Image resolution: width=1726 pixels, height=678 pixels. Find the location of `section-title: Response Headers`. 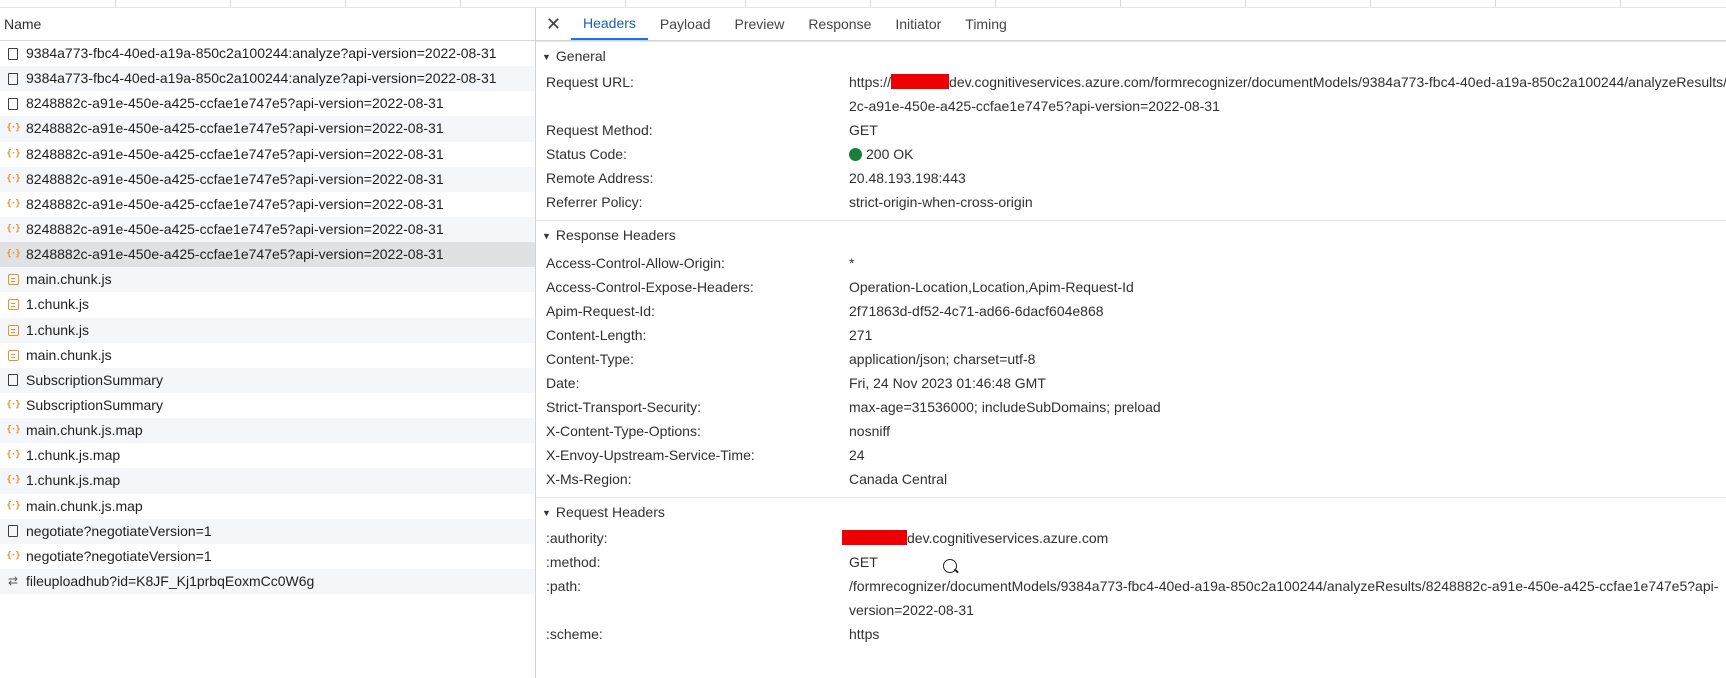

section-title: Response Headers is located at coordinates (615, 235).